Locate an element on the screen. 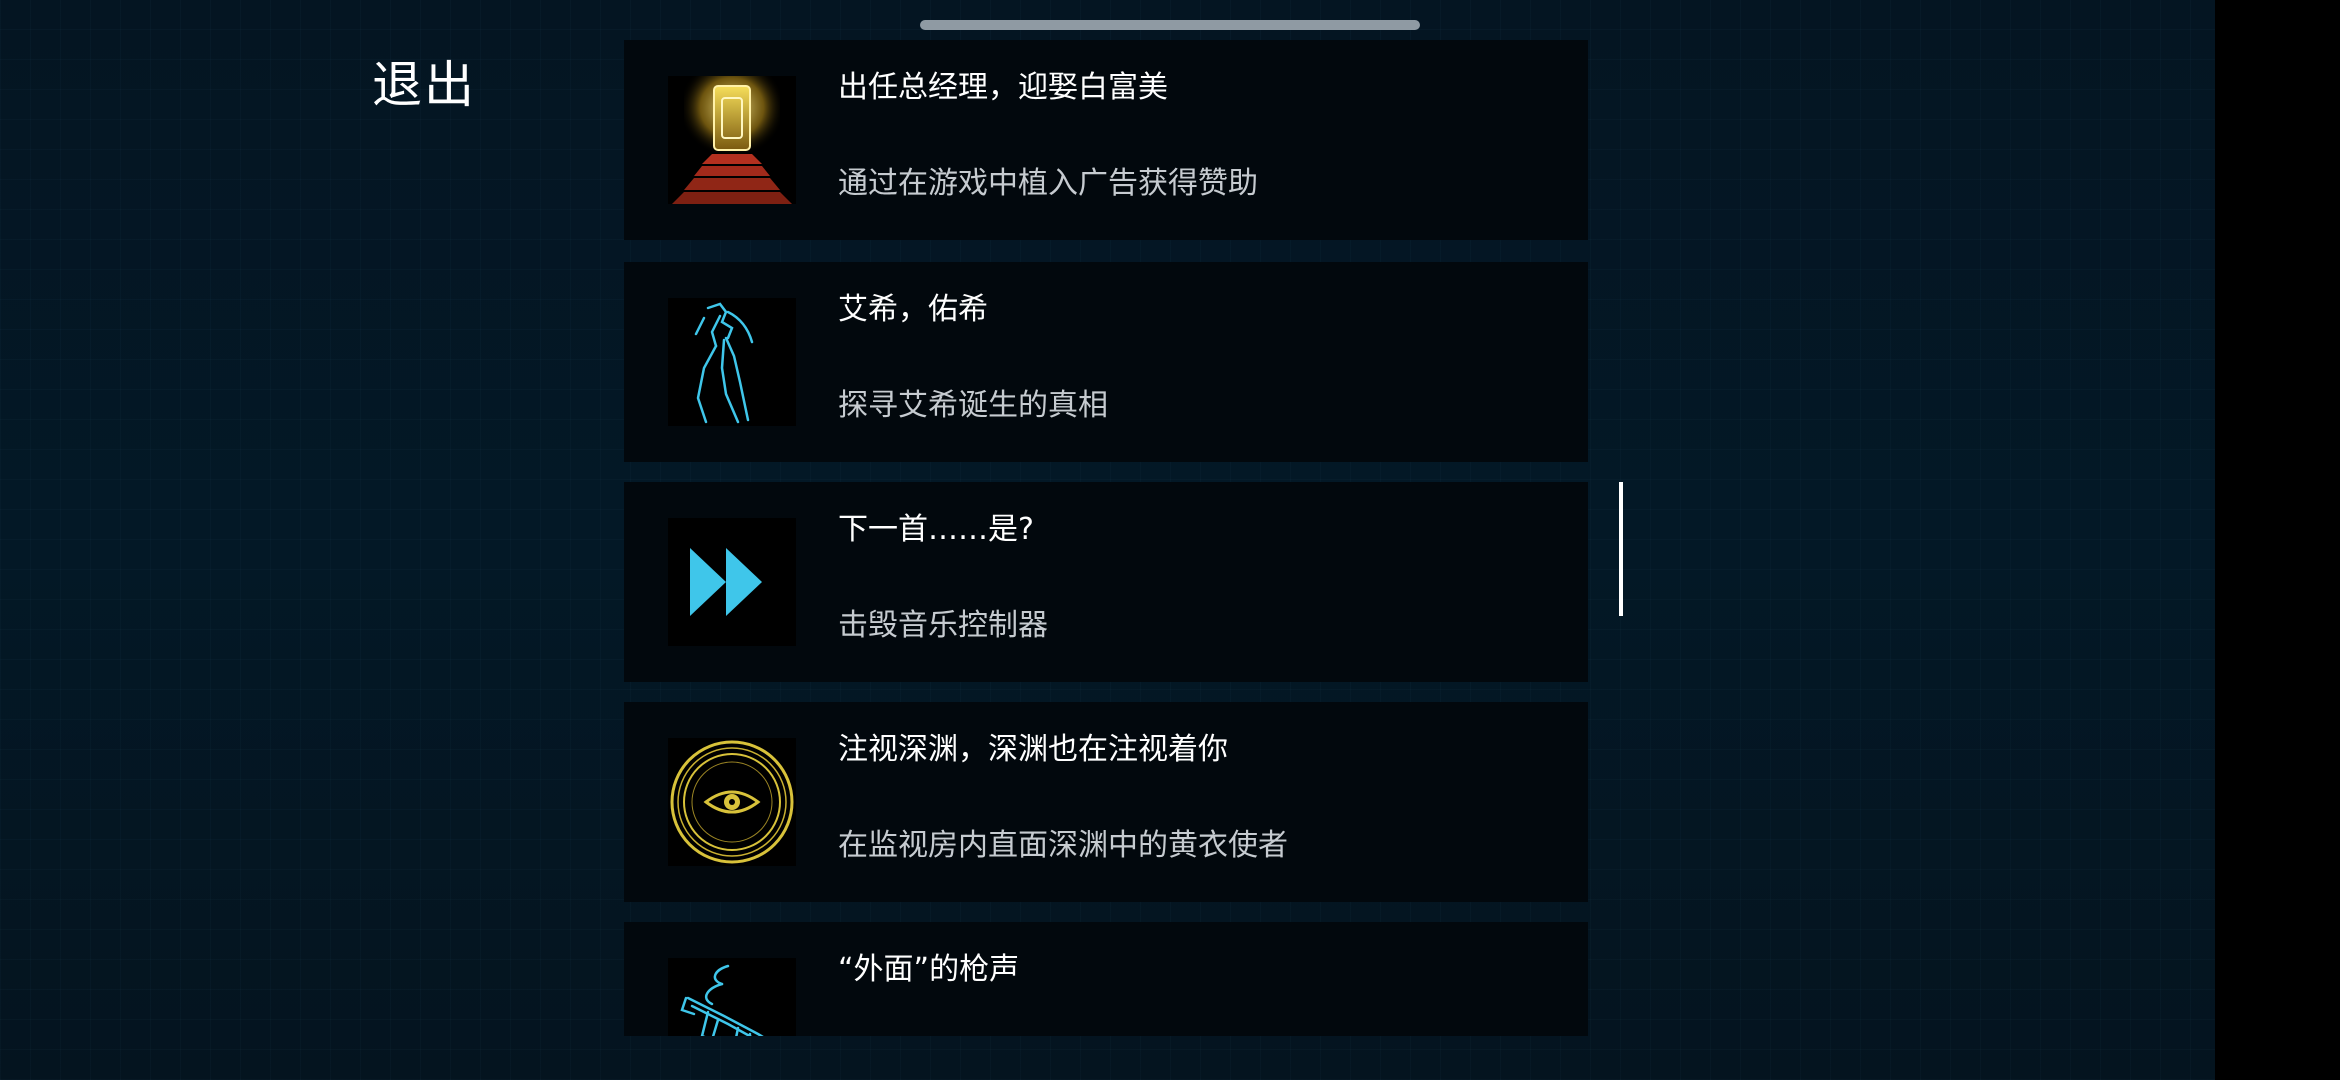 The height and width of the screenshot is (1080, 2340). achievement-description: 击毁音乐控制器 is located at coordinates (943, 625).